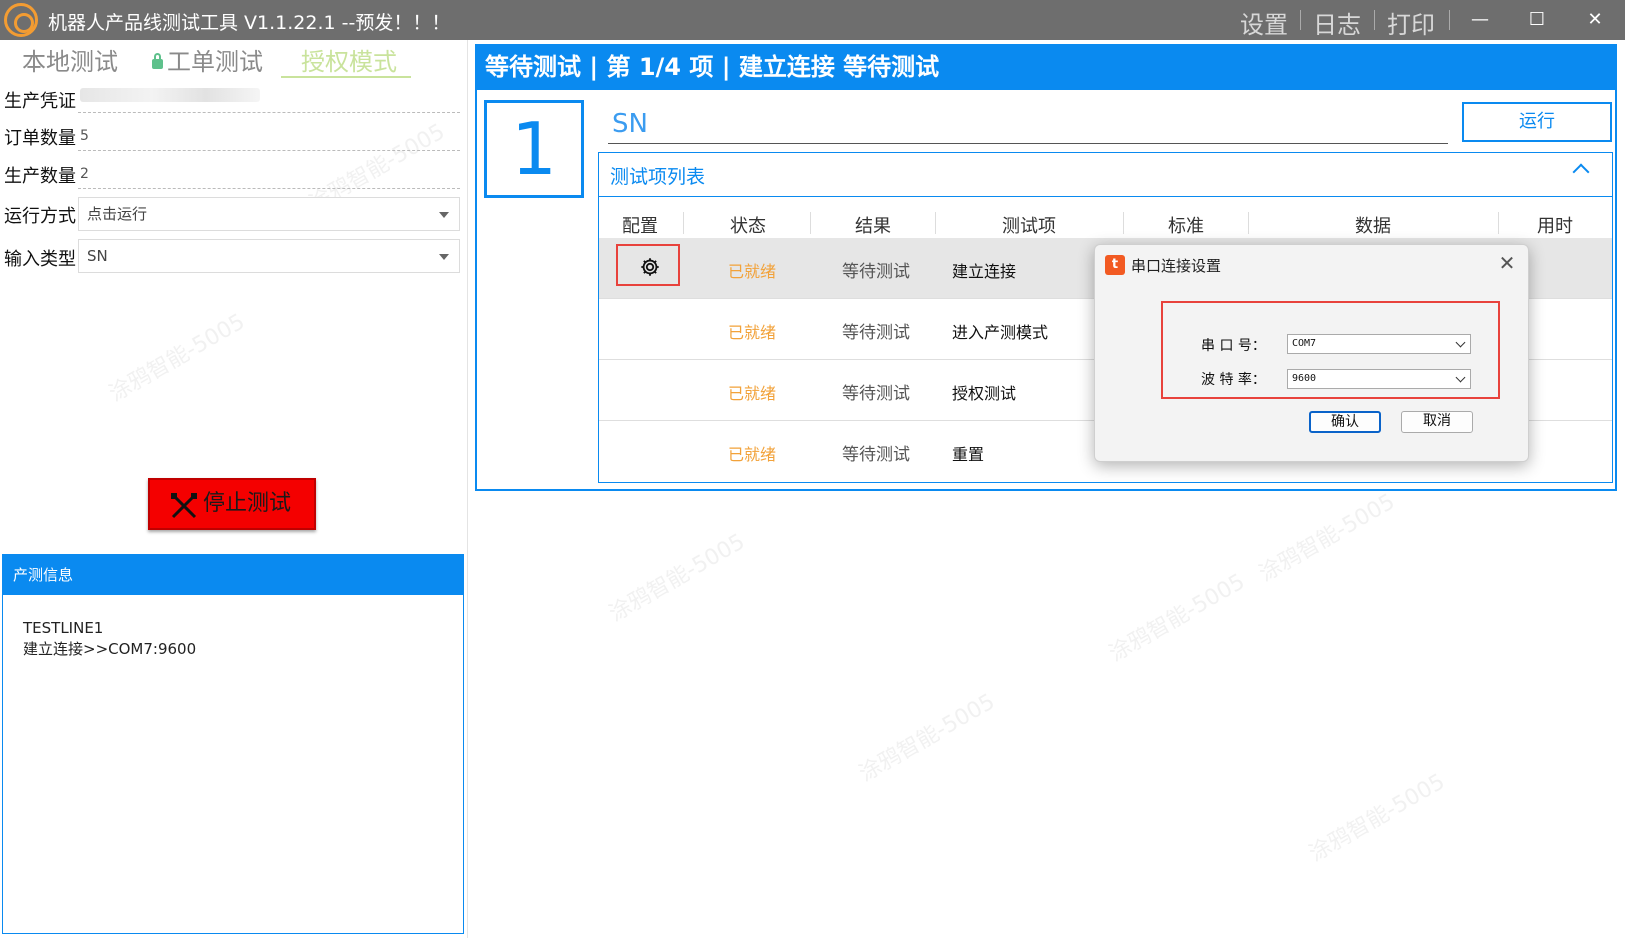 The image size is (1625, 938). What do you see at coordinates (233, 744) in the screenshot?
I see `production-info-panel: 产测信息 TESTLINE1 建立连接>>COM7:9600` at bounding box center [233, 744].